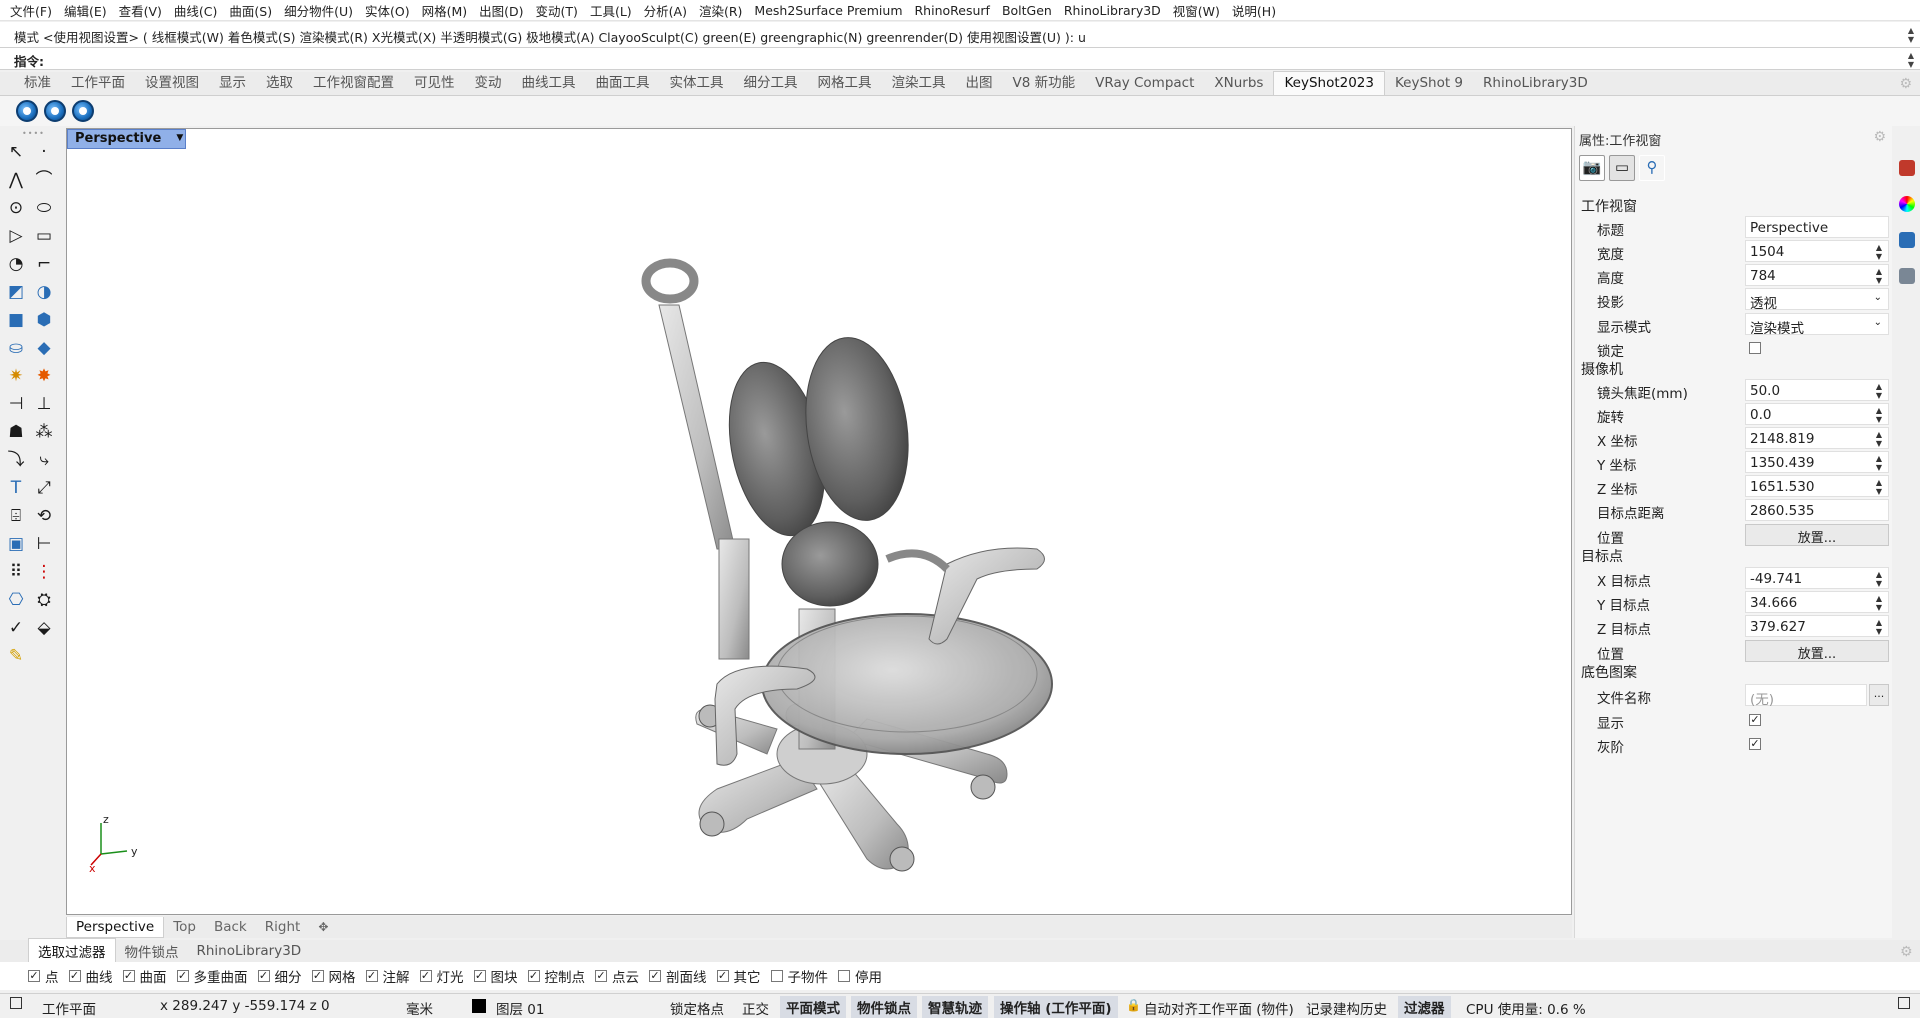  Describe the element at coordinates (16, 1003) in the screenshot. I see `status-toggle-icon` at that location.